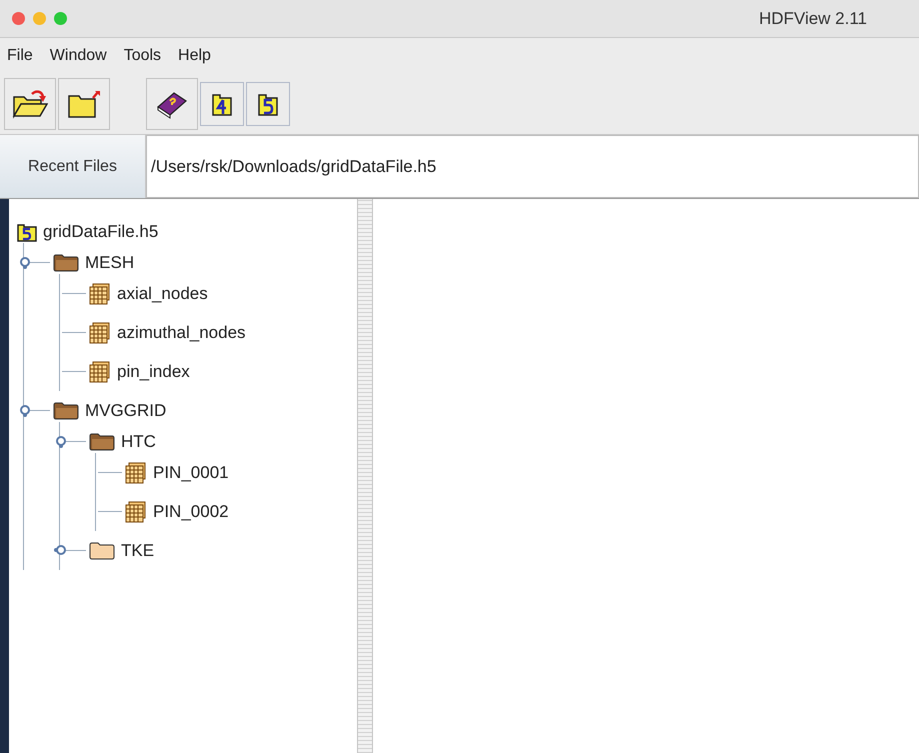 This screenshot has width=919, height=753. What do you see at coordinates (73, 166) in the screenshot?
I see `recent-files-label: Recent Files` at bounding box center [73, 166].